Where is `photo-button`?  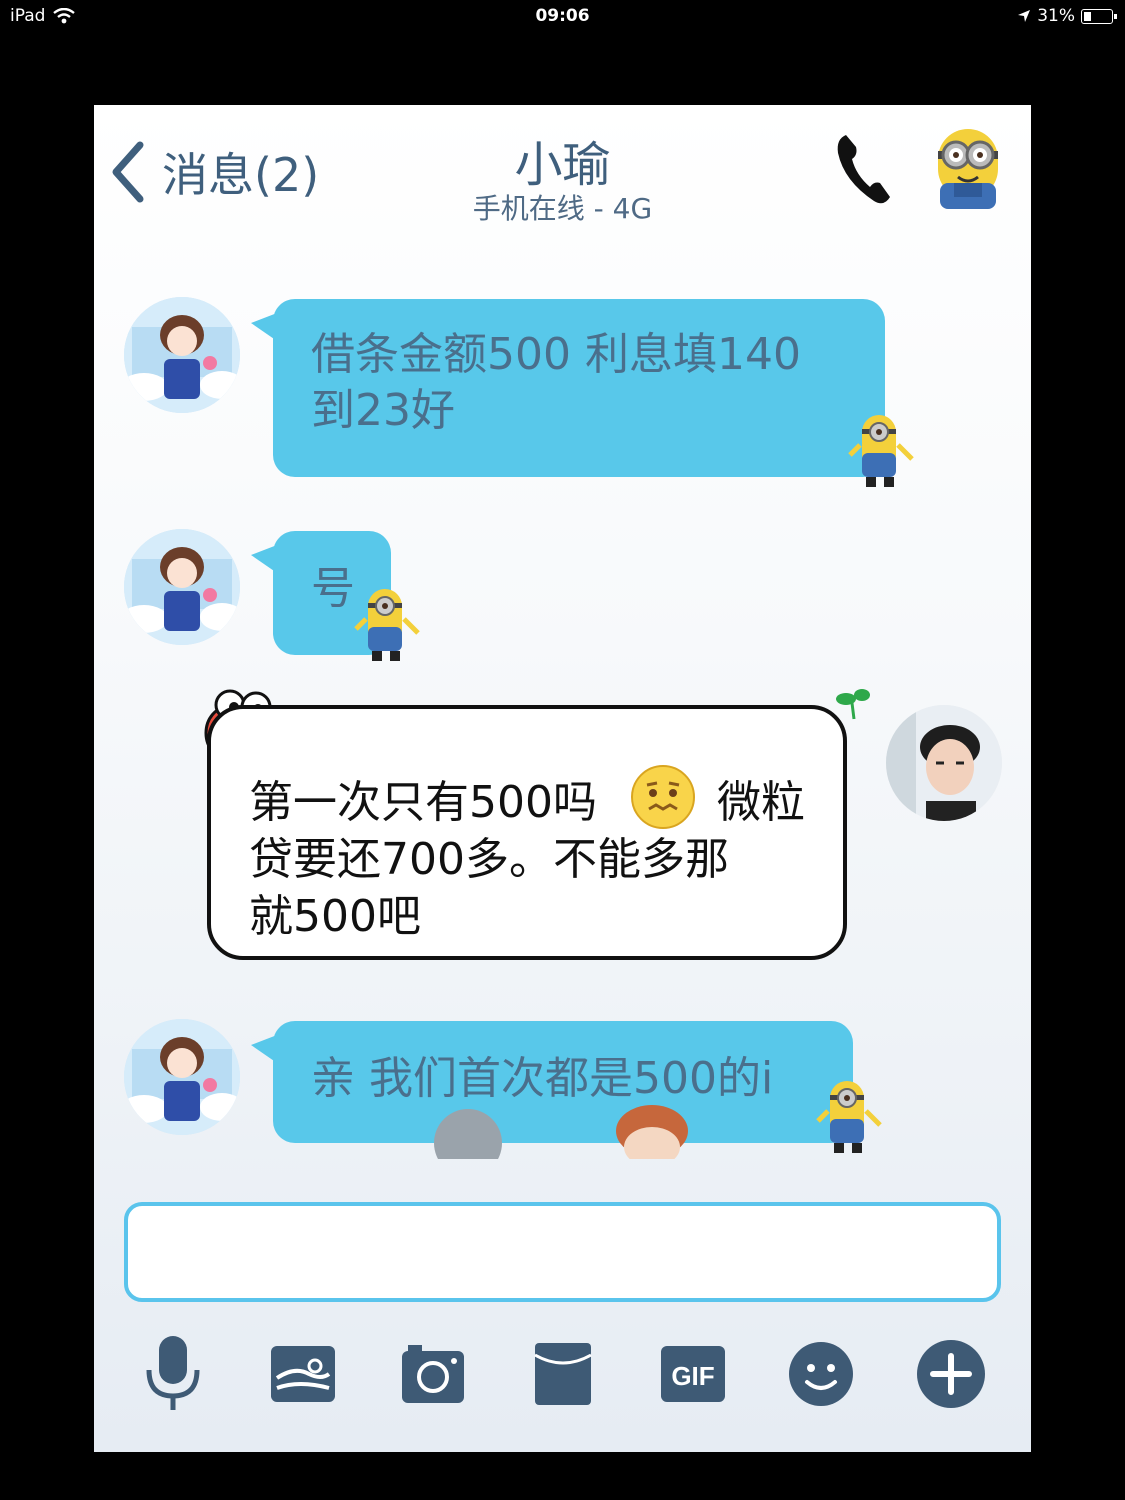
photo-button is located at coordinates (303, 1374).